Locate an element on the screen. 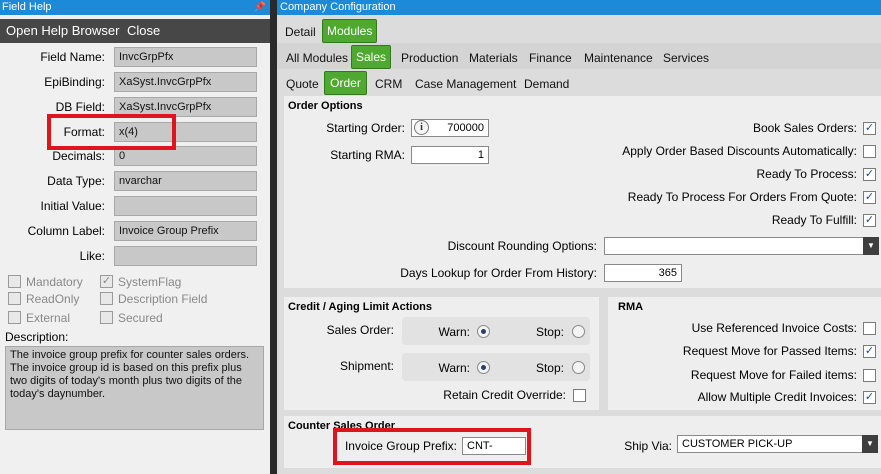  sales-order-stop-label: Stop: is located at coordinates (549, 332).